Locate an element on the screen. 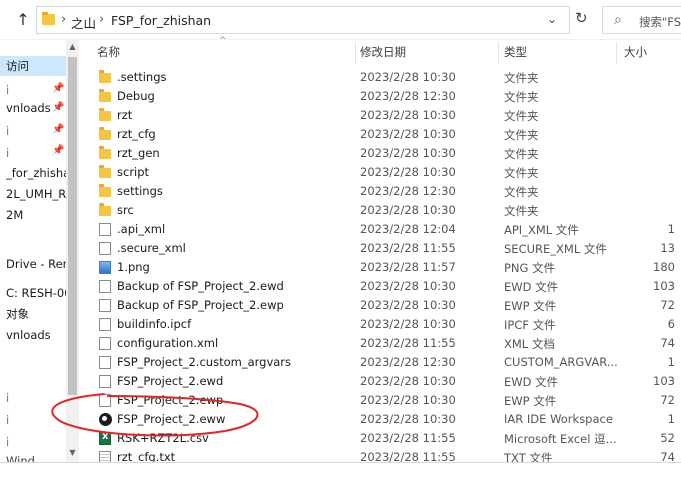  search-icon: ⌕ is located at coordinates (618, 20).